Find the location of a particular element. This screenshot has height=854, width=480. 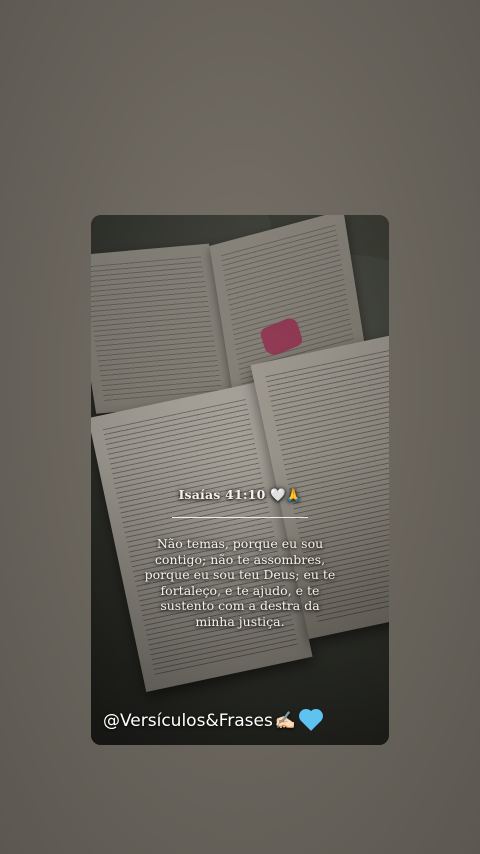

verse-reference-line: Isaías 41:10 🤍🙏 is located at coordinates (240, 495).